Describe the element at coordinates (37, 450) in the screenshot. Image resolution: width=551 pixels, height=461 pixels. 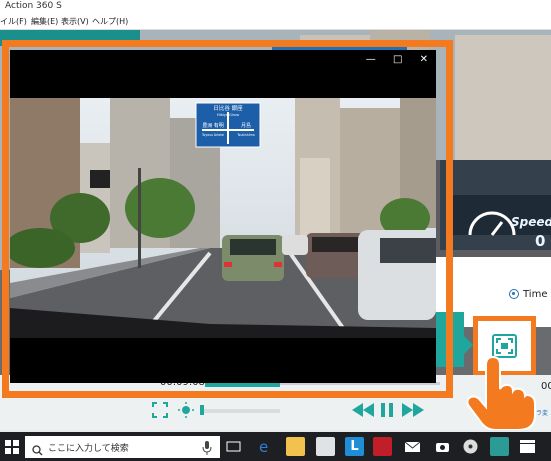
I see `search-icon` at that location.